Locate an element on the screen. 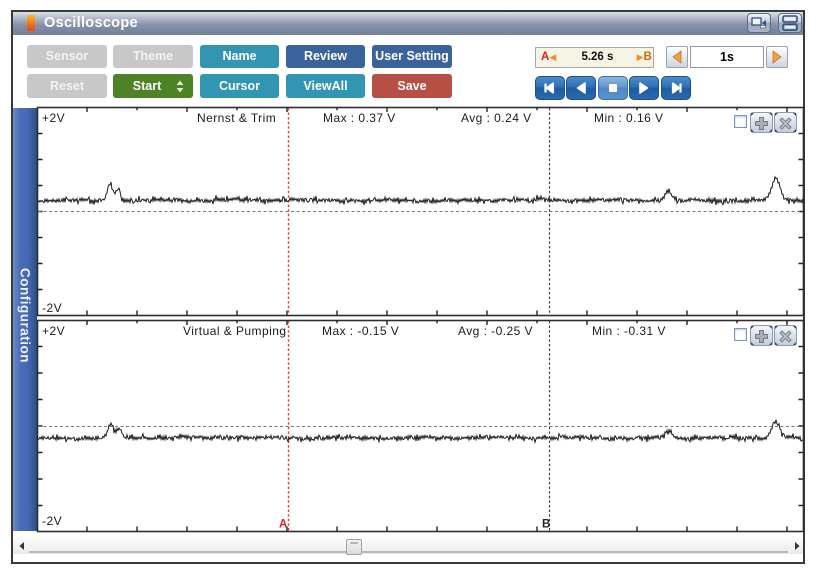 The image size is (816, 574). svg-text: B is located at coordinates (546, 525).